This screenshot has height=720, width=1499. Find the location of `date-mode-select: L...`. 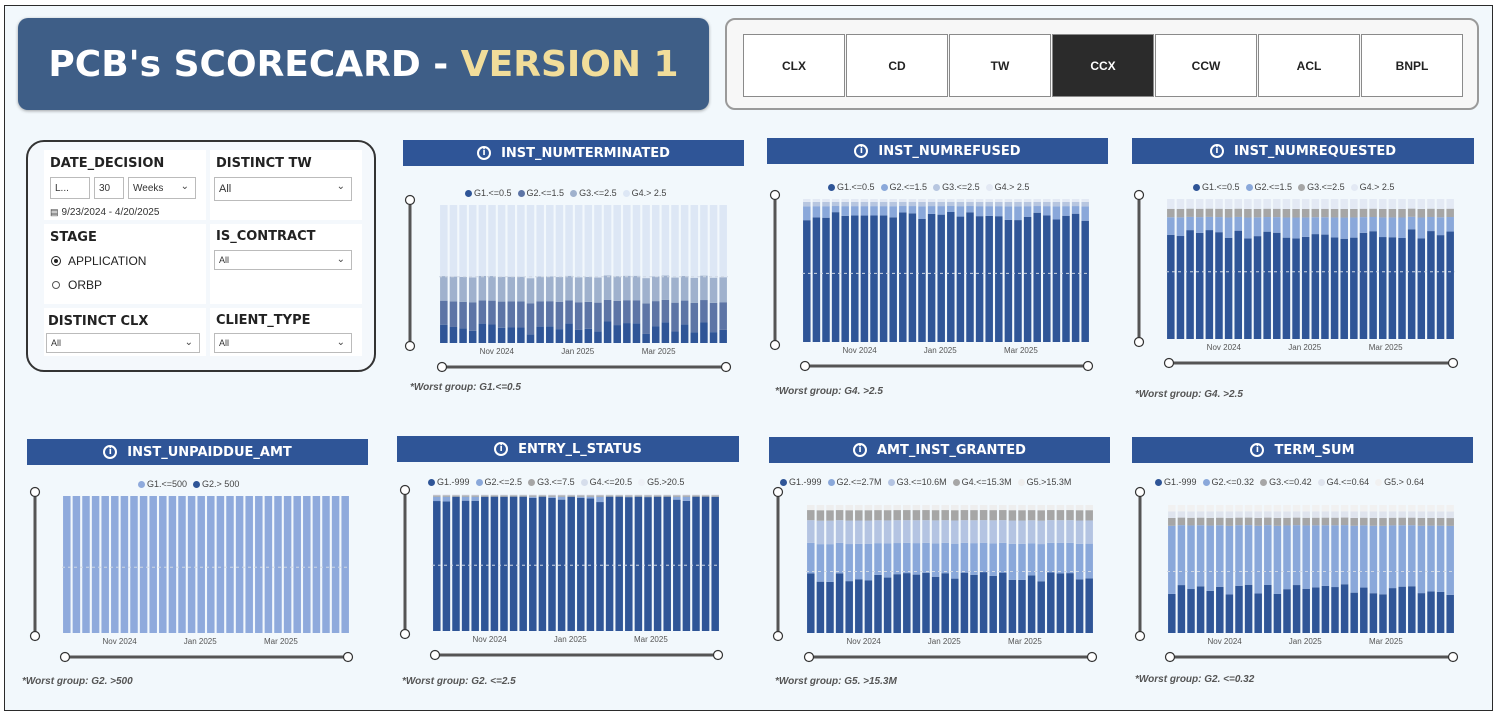

date-mode-select: L... is located at coordinates (70, 188).